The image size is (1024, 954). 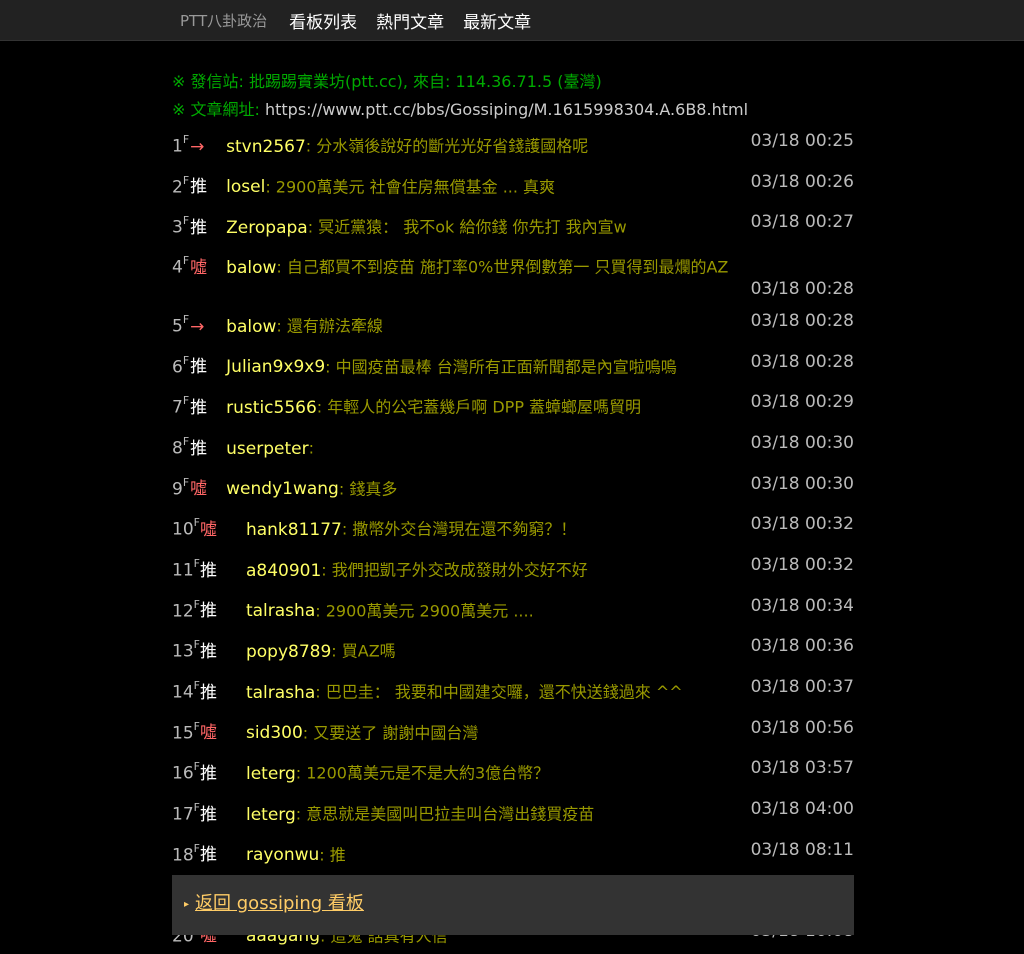 What do you see at coordinates (187, 904) in the screenshot?
I see `caret-right-icon: ▸` at bounding box center [187, 904].